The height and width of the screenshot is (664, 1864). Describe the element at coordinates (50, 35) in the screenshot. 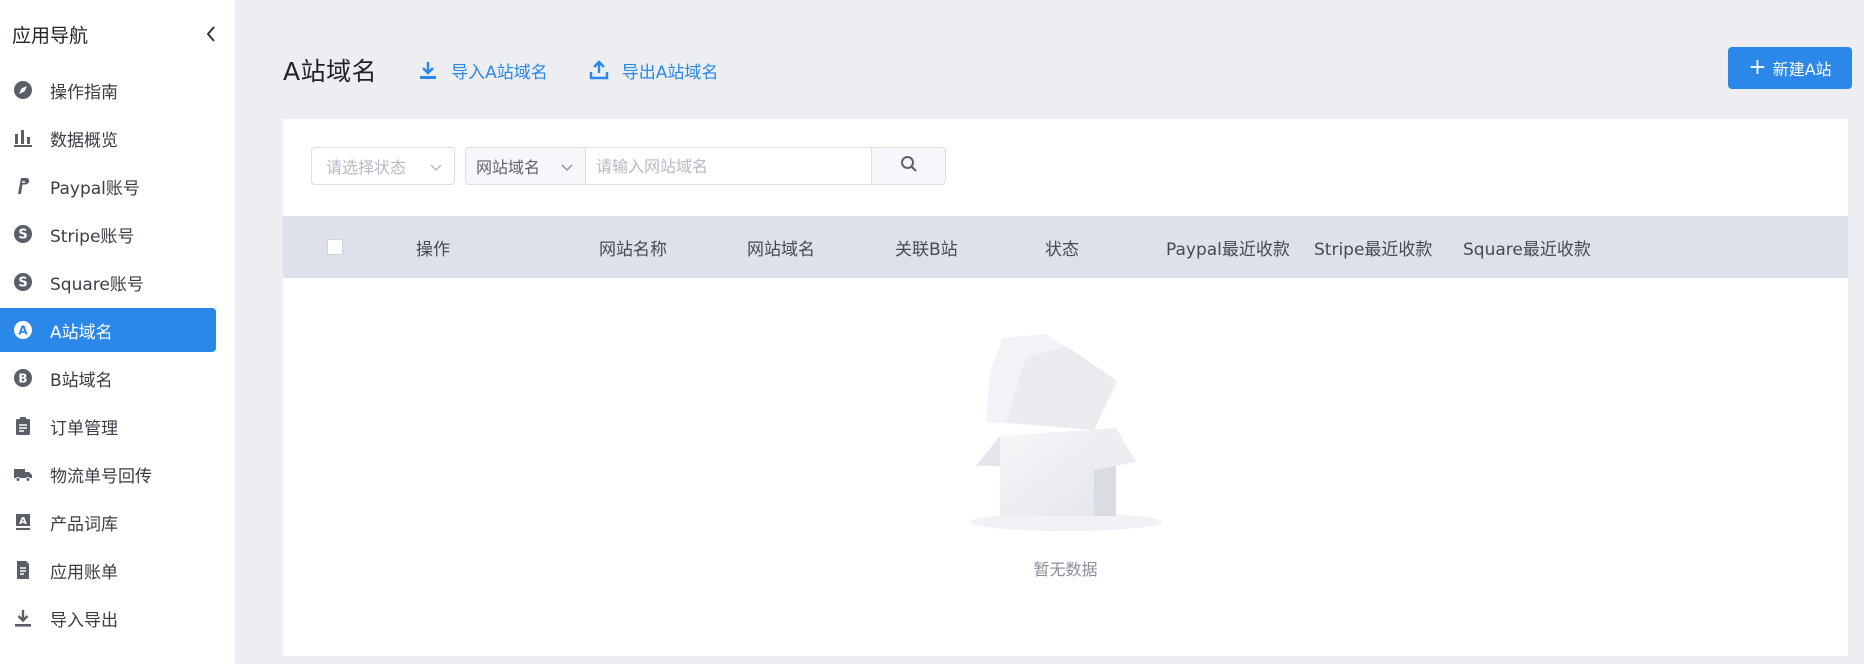

I see `sidebar-title: 应用导航` at that location.